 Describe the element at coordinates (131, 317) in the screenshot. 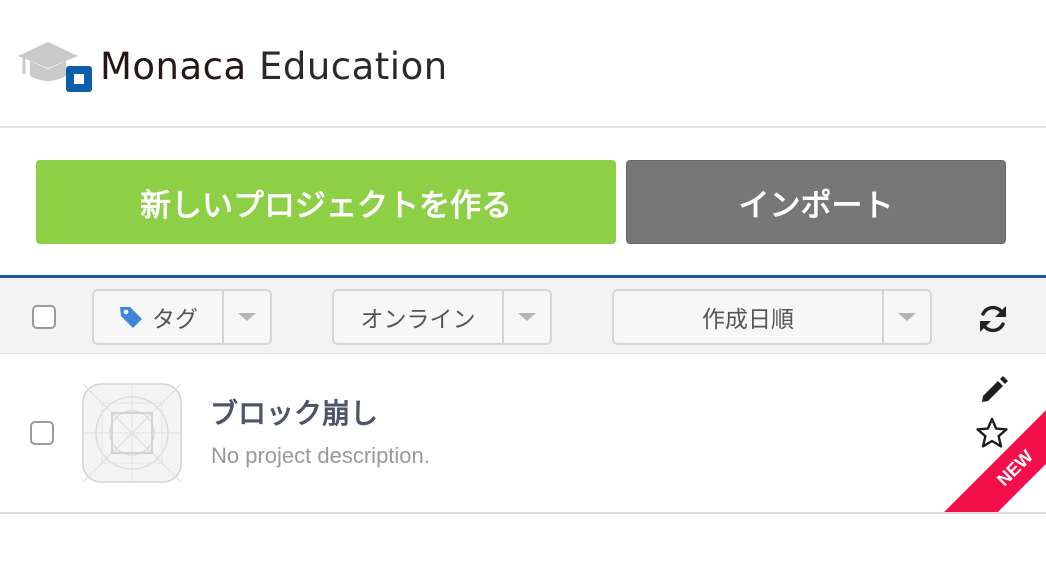

I see `tag-icon` at that location.